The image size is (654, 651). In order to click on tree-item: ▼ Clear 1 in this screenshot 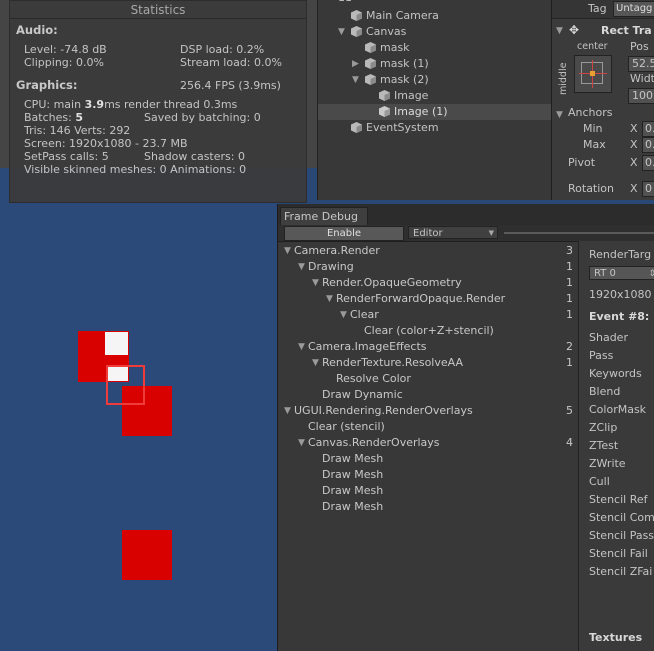, I will do `click(428, 315)`.